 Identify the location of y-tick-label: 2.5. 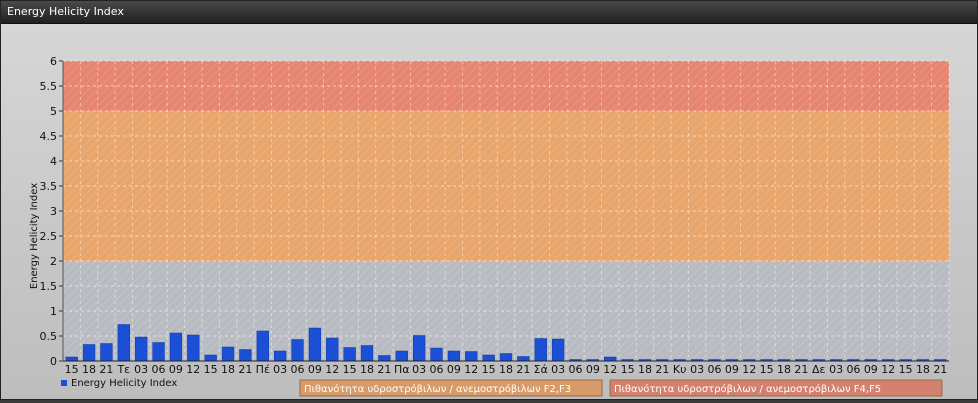
(49, 236).